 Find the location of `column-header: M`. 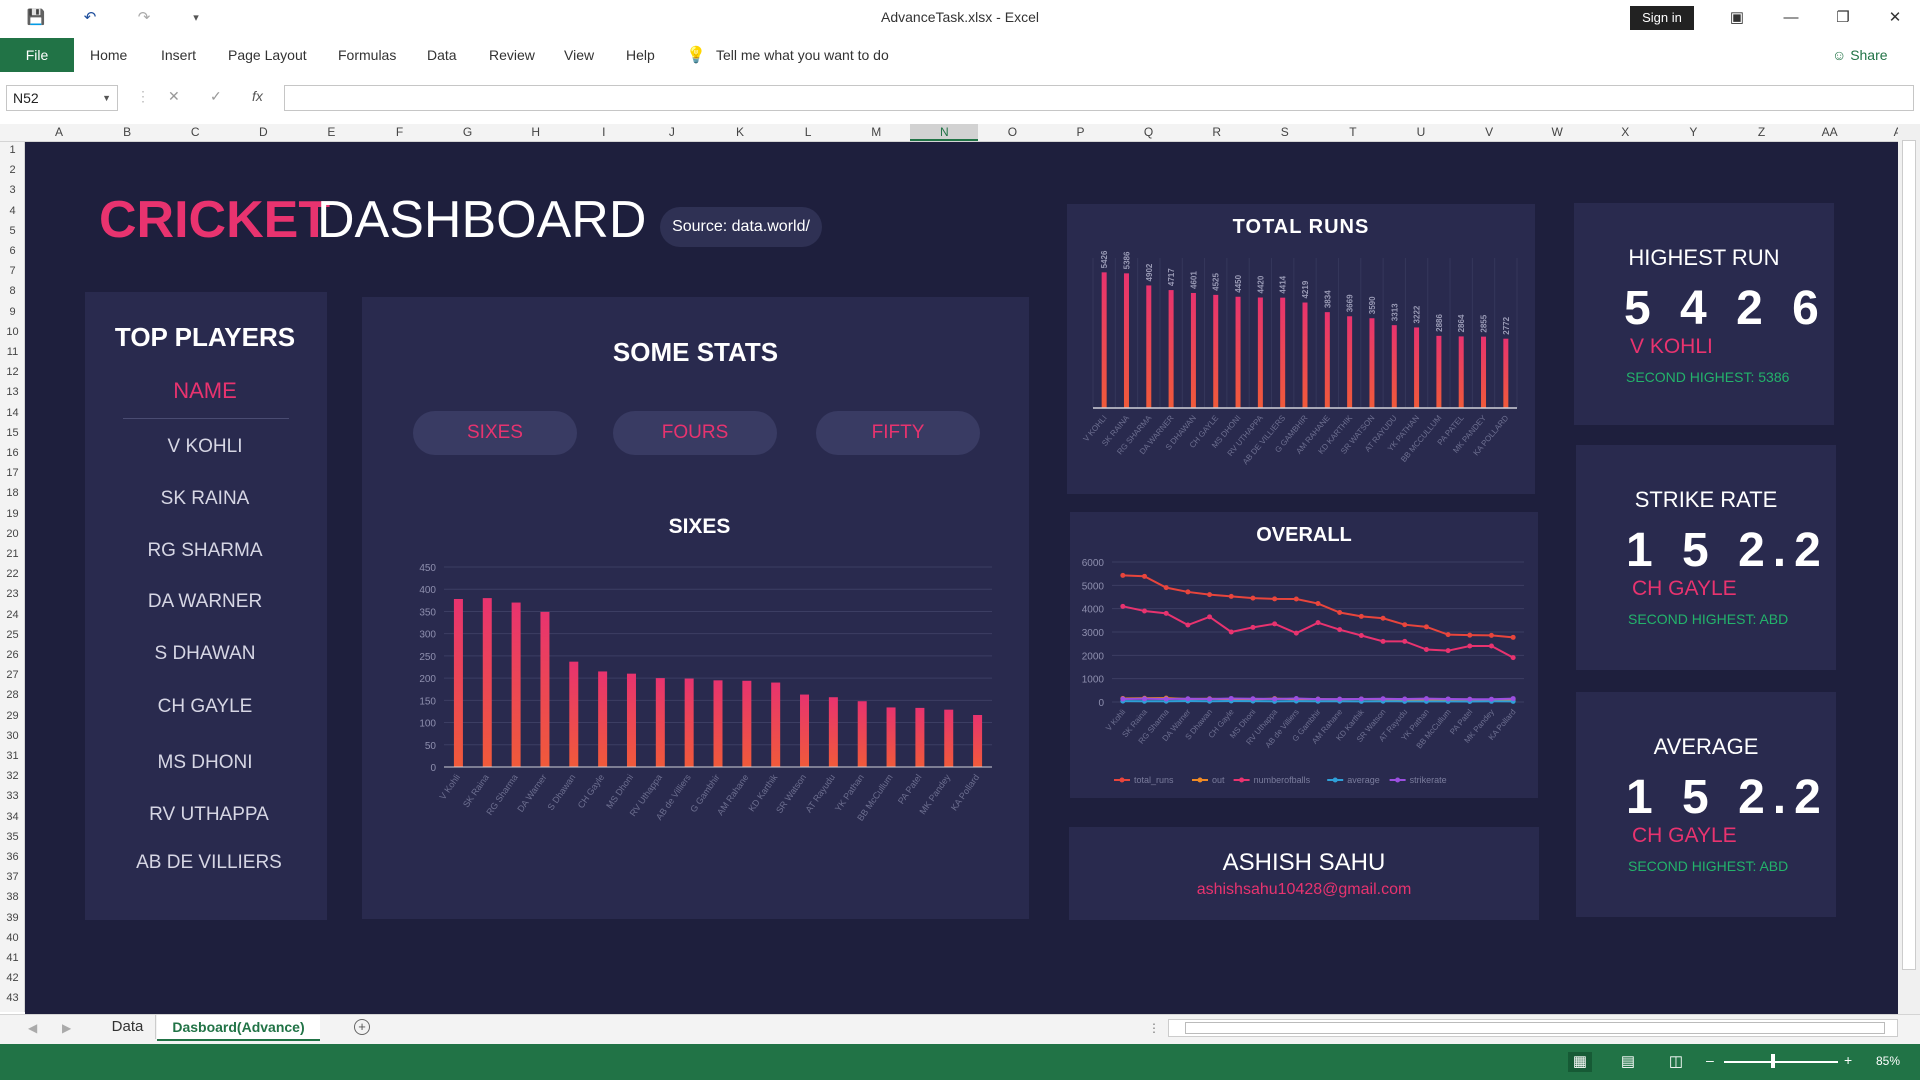

column-header: M is located at coordinates (876, 132).